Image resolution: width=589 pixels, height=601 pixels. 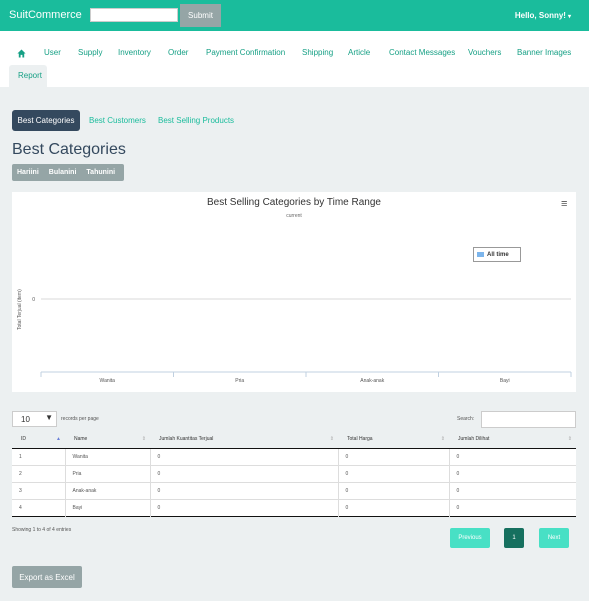 I want to click on table-search-input, so click(x=528, y=419).